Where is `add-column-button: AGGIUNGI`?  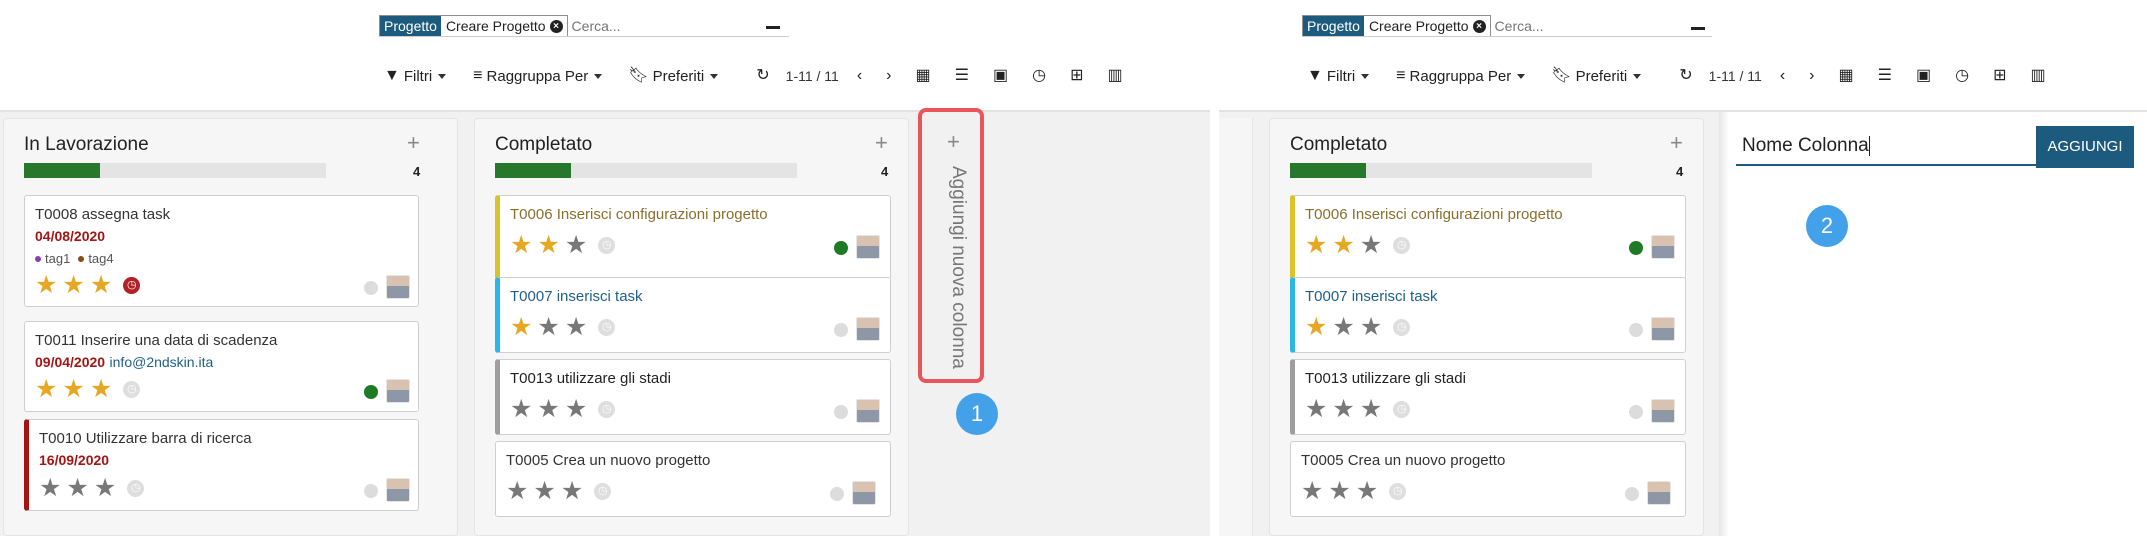 add-column-button: AGGIUNGI is located at coordinates (2085, 147).